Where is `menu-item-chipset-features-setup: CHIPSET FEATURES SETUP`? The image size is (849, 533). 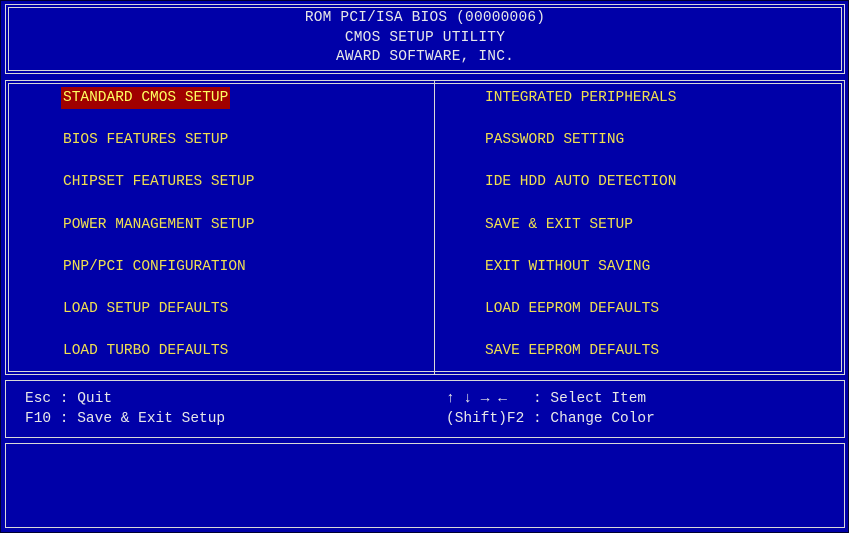
menu-item-chipset-features-setup: CHIPSET FEATURES SETUP is located at coordinates (158, 191).